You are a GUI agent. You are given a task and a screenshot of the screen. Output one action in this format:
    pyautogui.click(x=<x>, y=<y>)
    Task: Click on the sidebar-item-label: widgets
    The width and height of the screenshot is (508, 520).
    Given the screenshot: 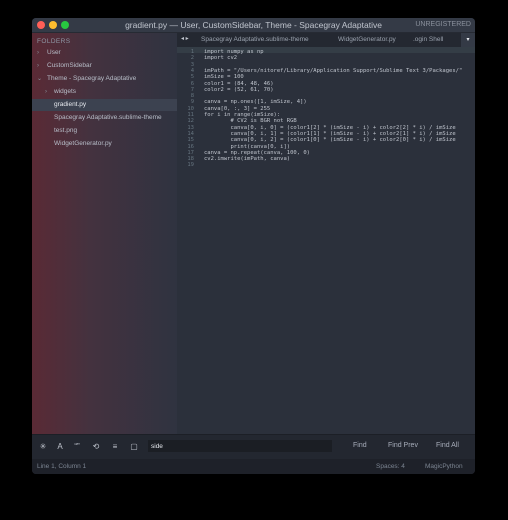 What is the action you would take?
    pyautogui.click(x=65, y=91)
    